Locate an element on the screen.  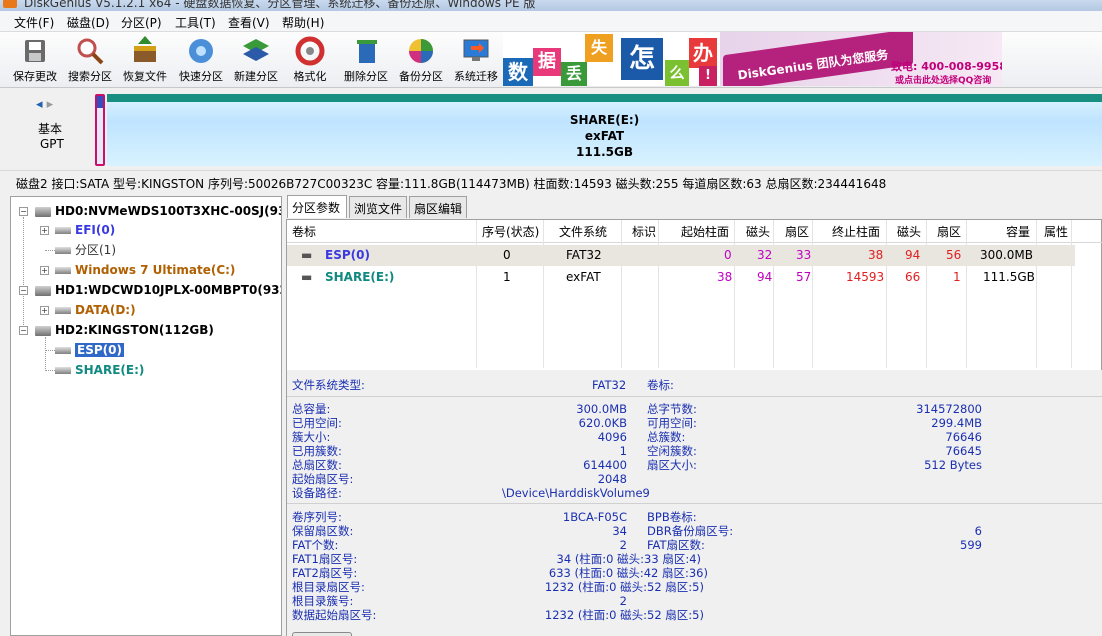
col-header: 终止柱面 is located at coordinates (856, 232).